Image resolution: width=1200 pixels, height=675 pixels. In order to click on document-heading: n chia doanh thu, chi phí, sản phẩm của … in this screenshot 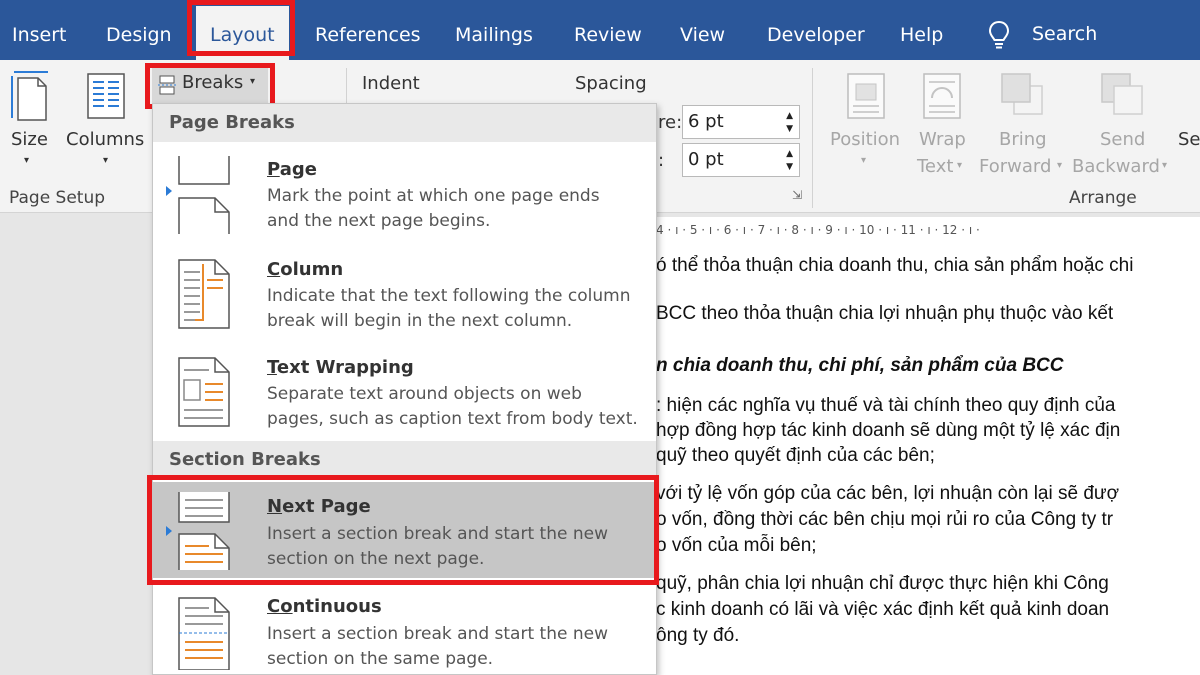, I will do `click(860, 365)`.